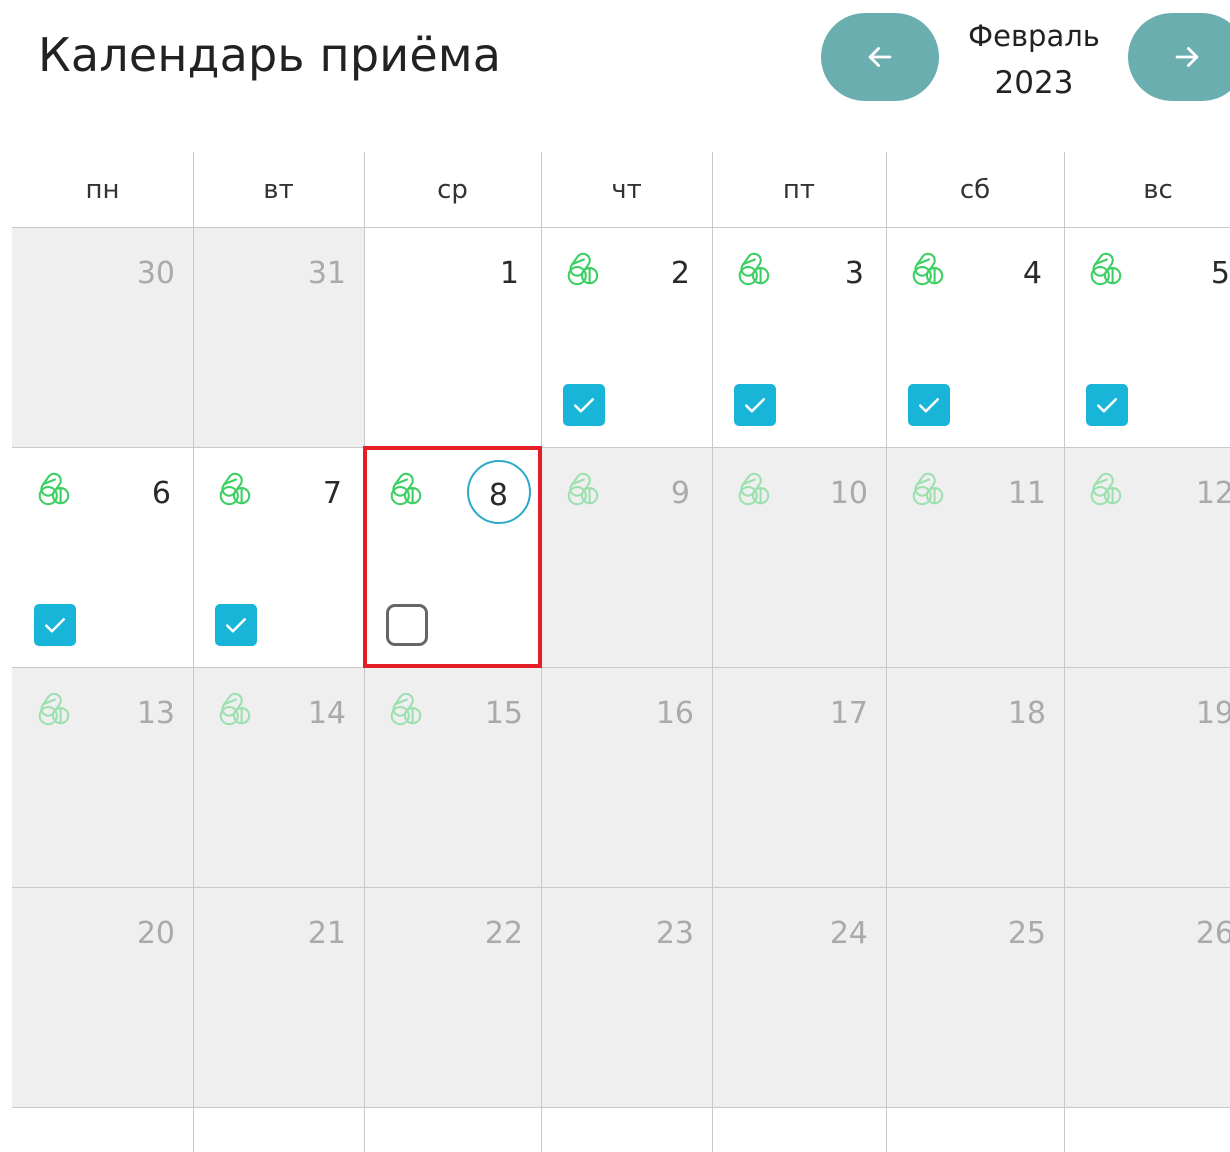  Describe the element at coordinates (278, 997) in the screenshot. I see `day-cell-21: 21` at that location.